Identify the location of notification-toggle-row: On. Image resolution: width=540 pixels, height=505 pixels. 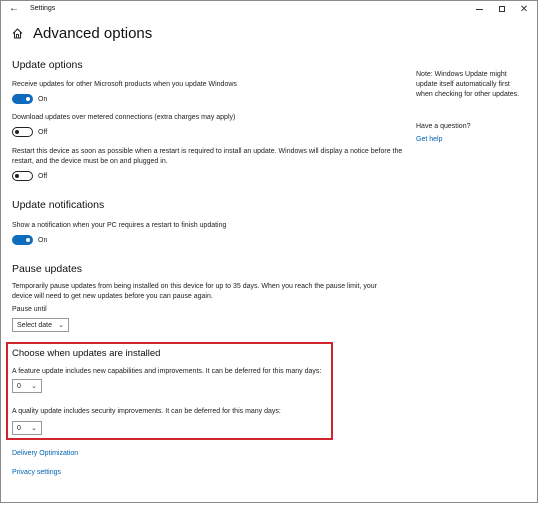
(29, 240).